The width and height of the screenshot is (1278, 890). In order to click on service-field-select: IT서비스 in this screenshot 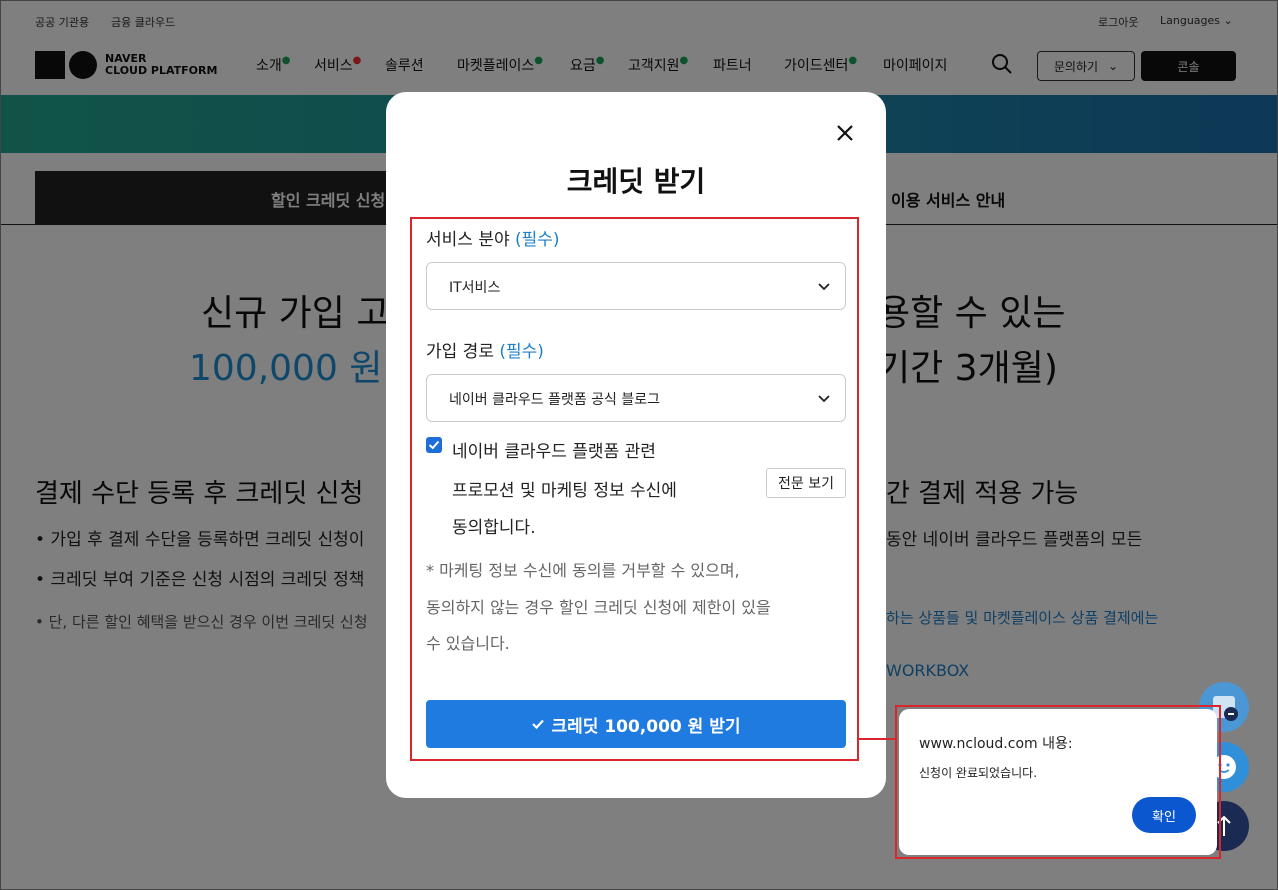, I will do `click(636, 286)`.